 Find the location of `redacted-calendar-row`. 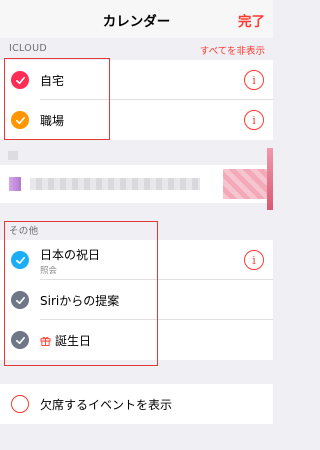

redacted-calendar-row is located at coordinates (136, 184).